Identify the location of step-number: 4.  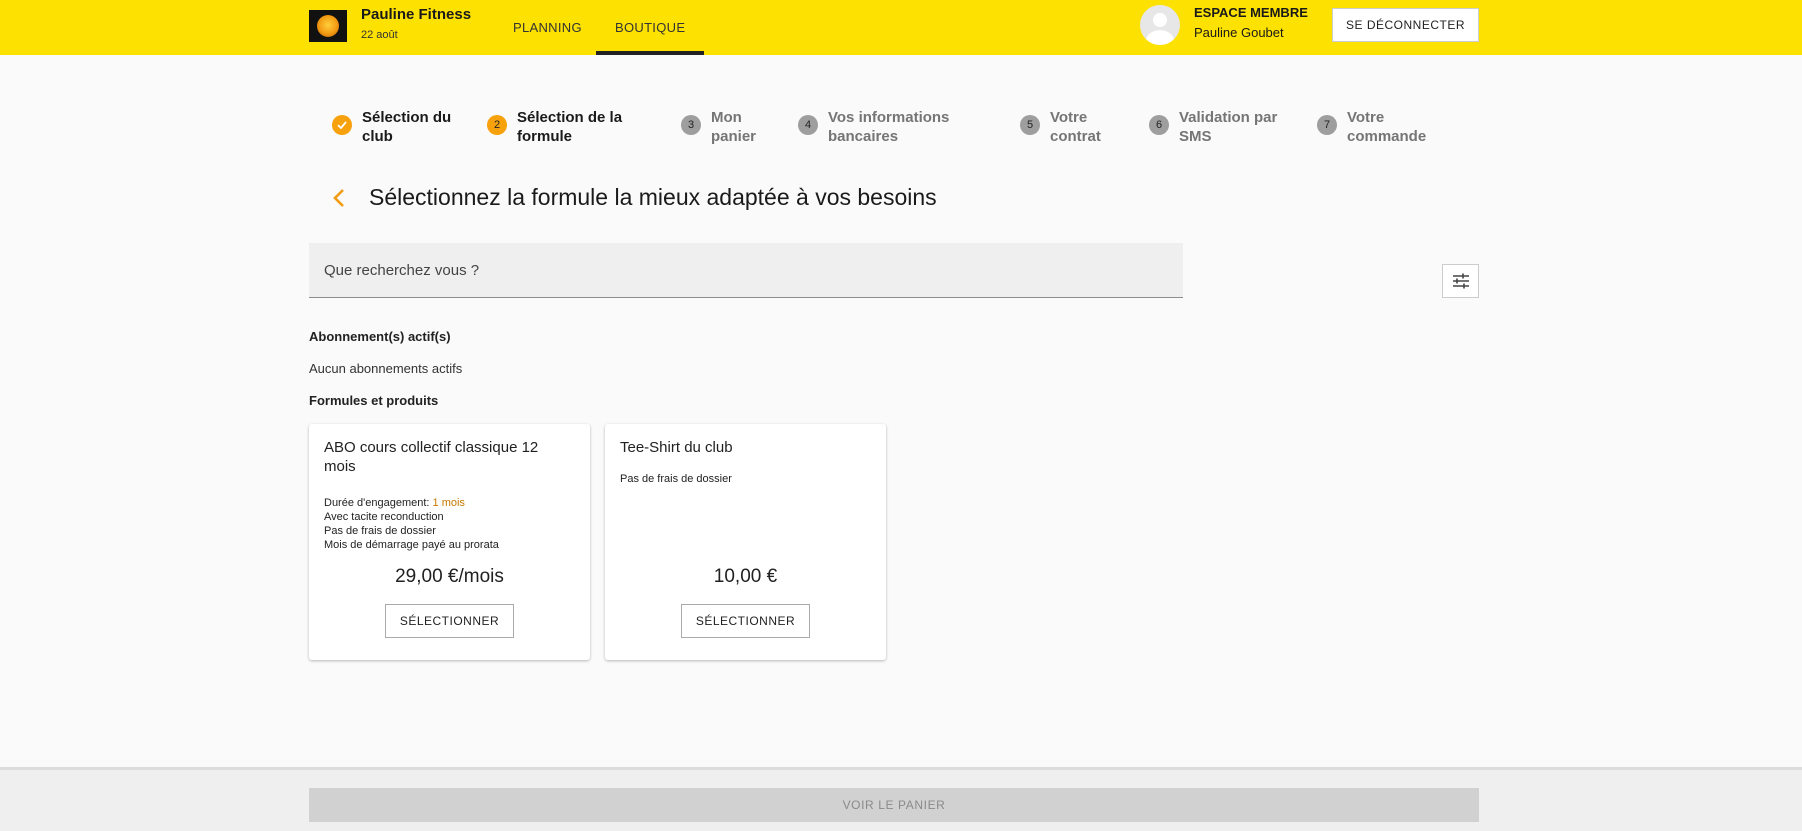
(808, 125).